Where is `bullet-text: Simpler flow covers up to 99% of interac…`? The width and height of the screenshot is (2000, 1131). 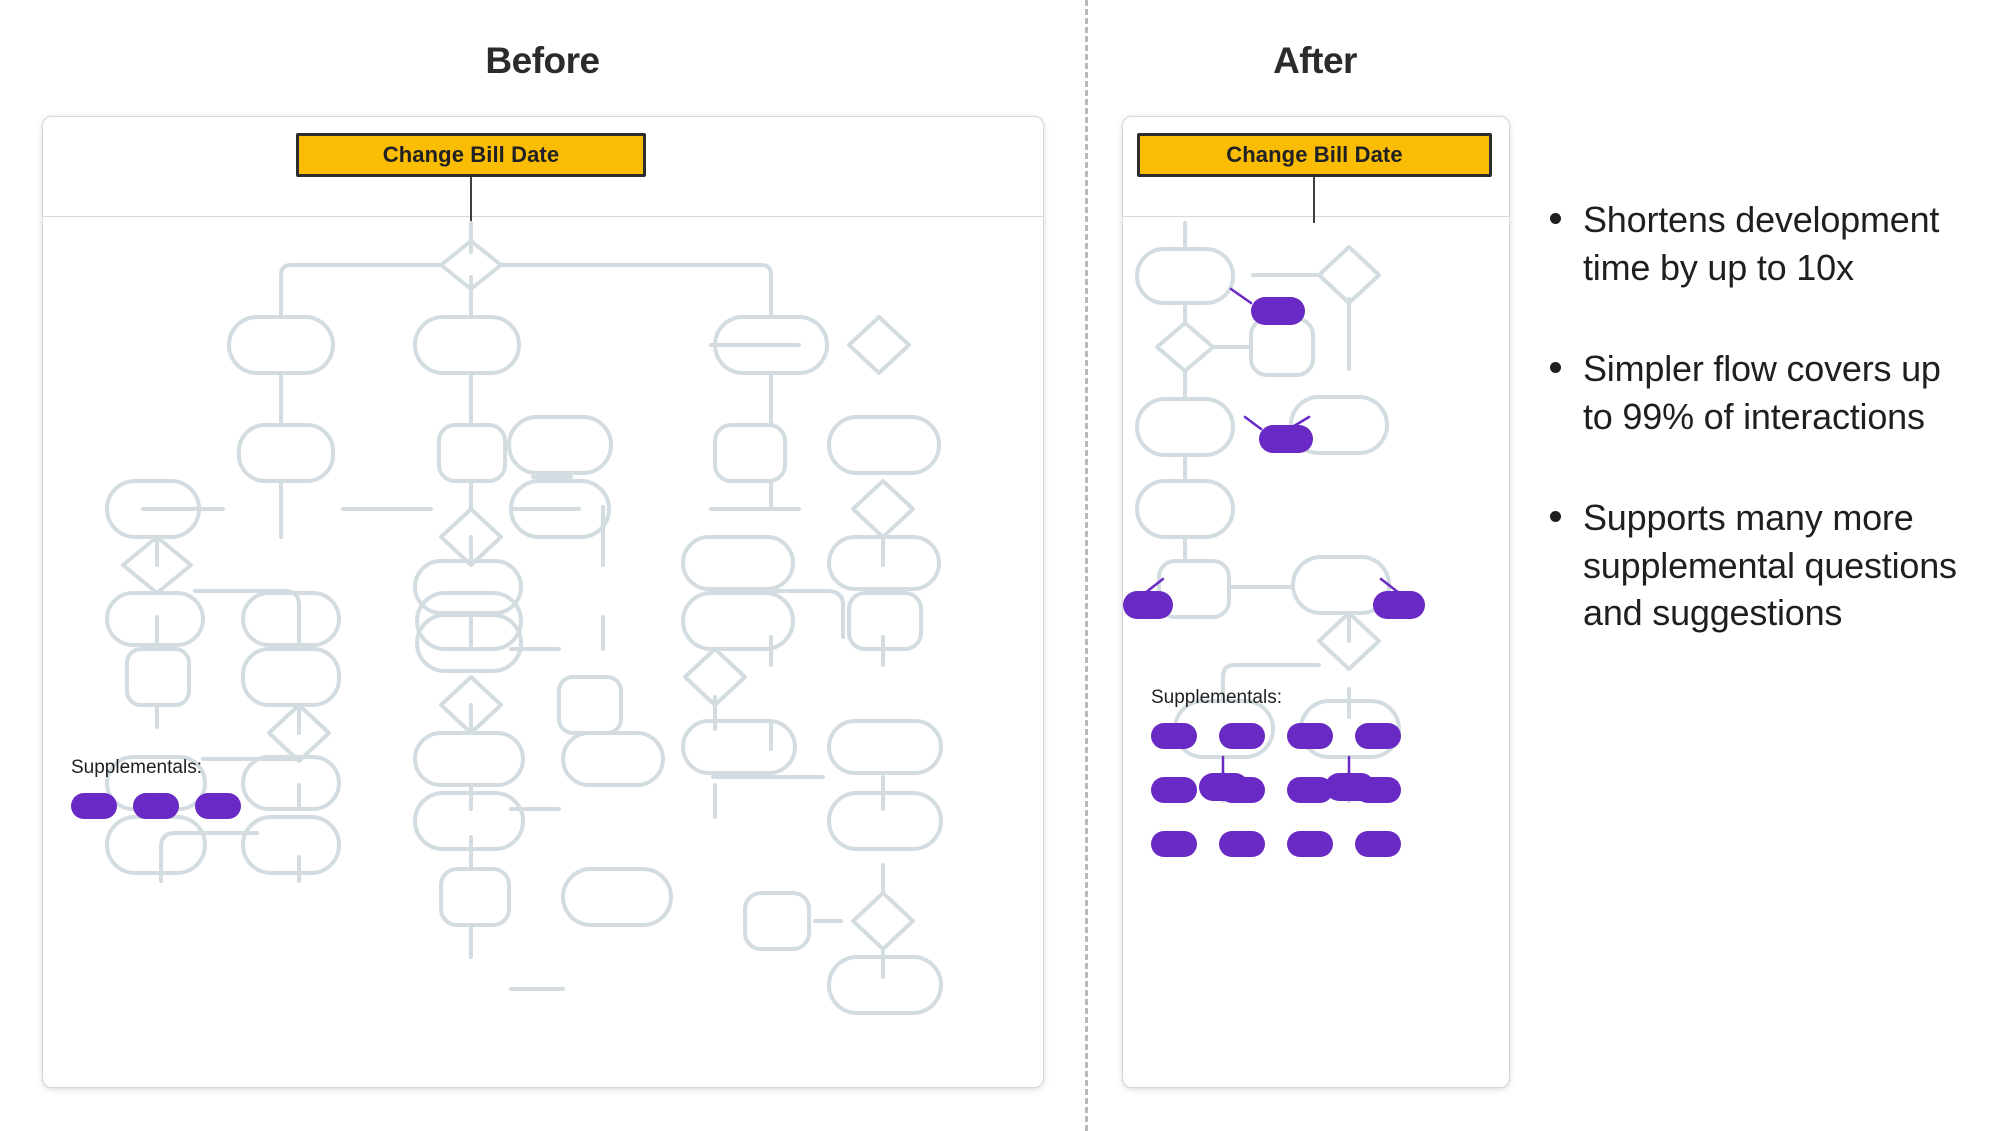 bullet-text: Simpler flow covers up to 99% of interac… is located at coordinates (1762, 392).